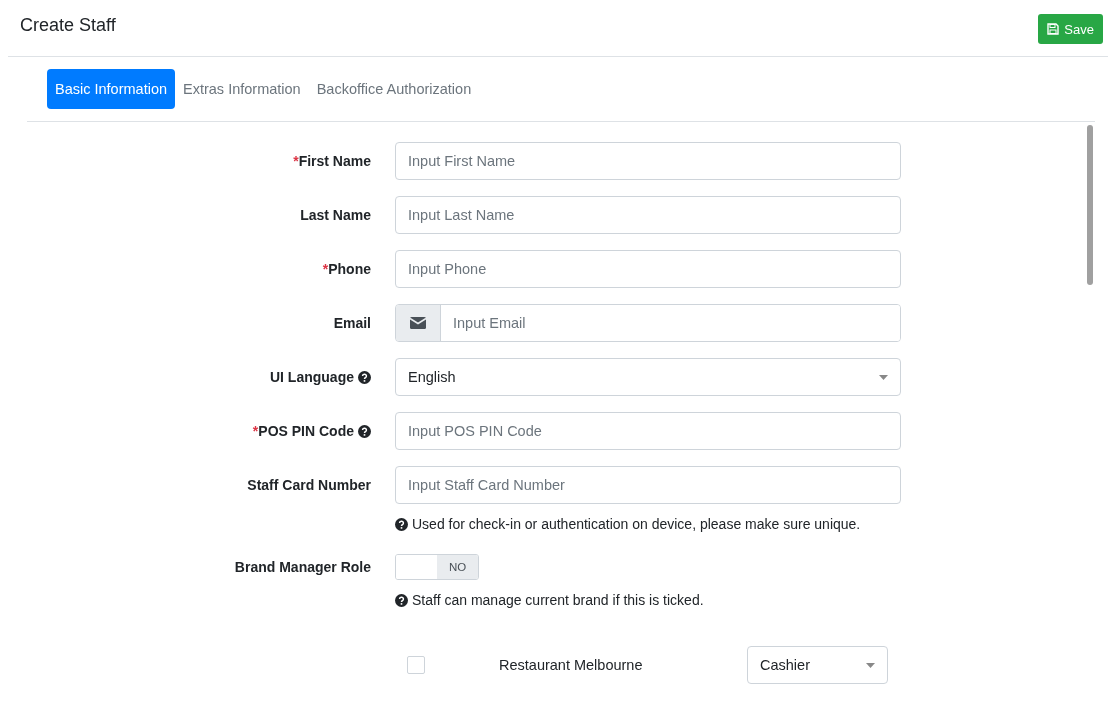  What do you see at coordinates (352, 323) in the screenshot?
I see `field-label: Email` at bounding box center [352, 323].